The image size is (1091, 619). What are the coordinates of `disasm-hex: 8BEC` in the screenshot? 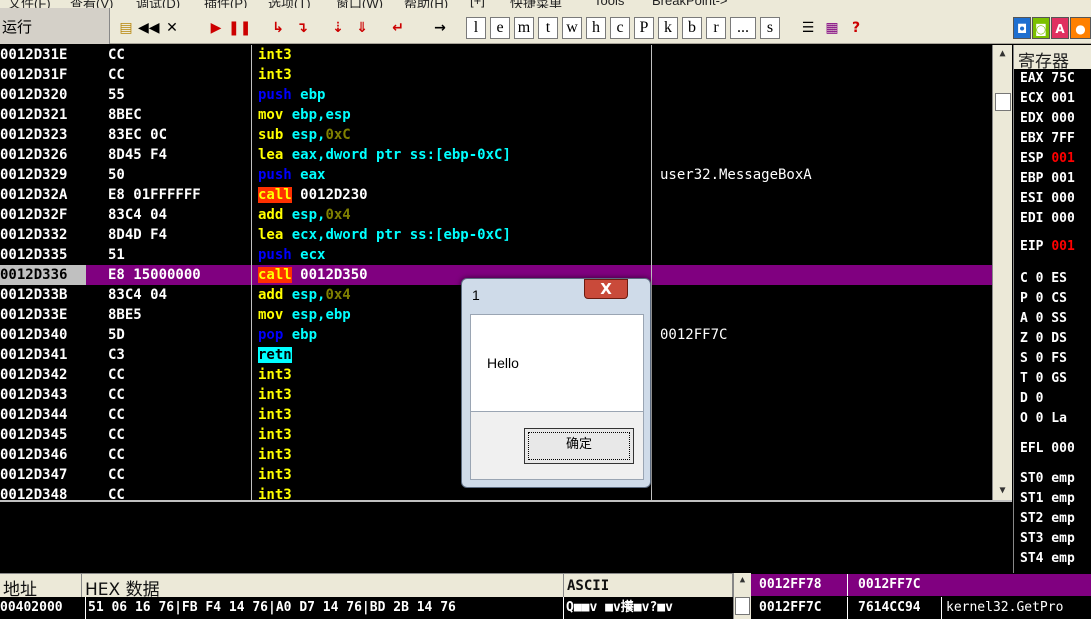 It's located at (125, 115).